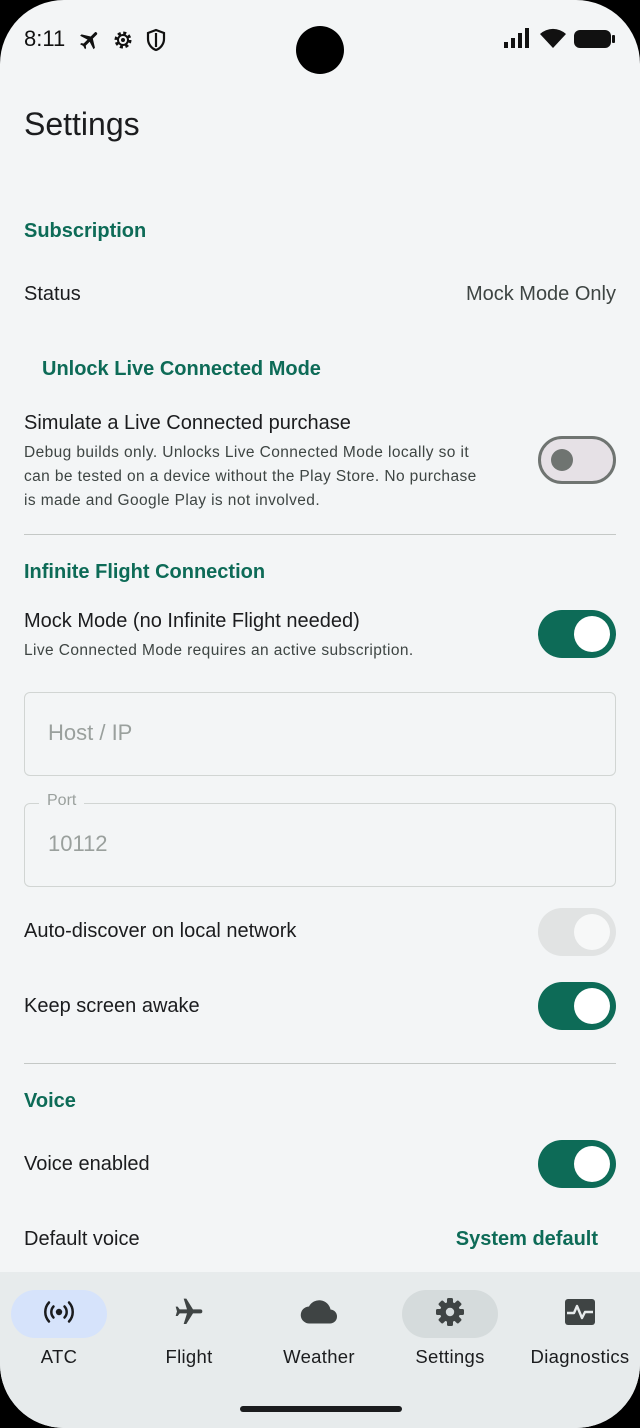 The image size is (640, 1428). Describe the element at coordinates (45, 38) in the screenshot. I see `status-time: 8:11` at that location.